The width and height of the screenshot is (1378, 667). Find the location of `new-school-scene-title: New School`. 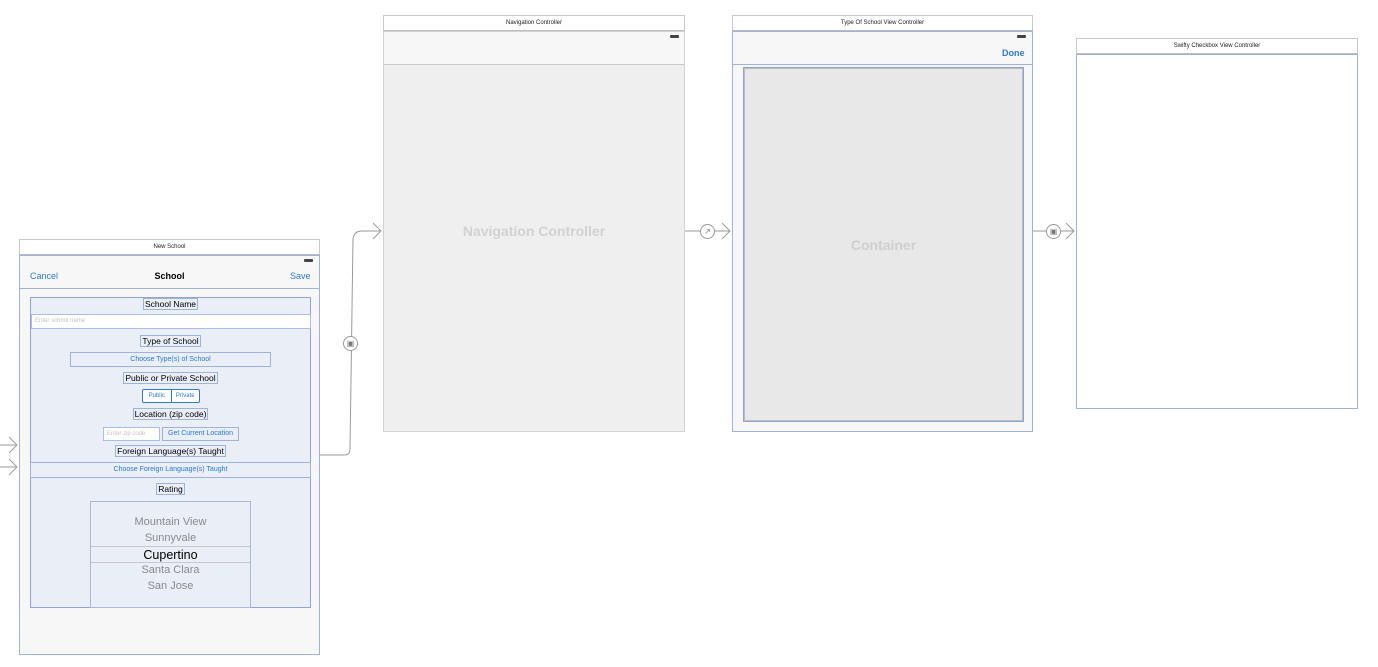

new-school-scene-title: New School is located at coordinates (169, 247).